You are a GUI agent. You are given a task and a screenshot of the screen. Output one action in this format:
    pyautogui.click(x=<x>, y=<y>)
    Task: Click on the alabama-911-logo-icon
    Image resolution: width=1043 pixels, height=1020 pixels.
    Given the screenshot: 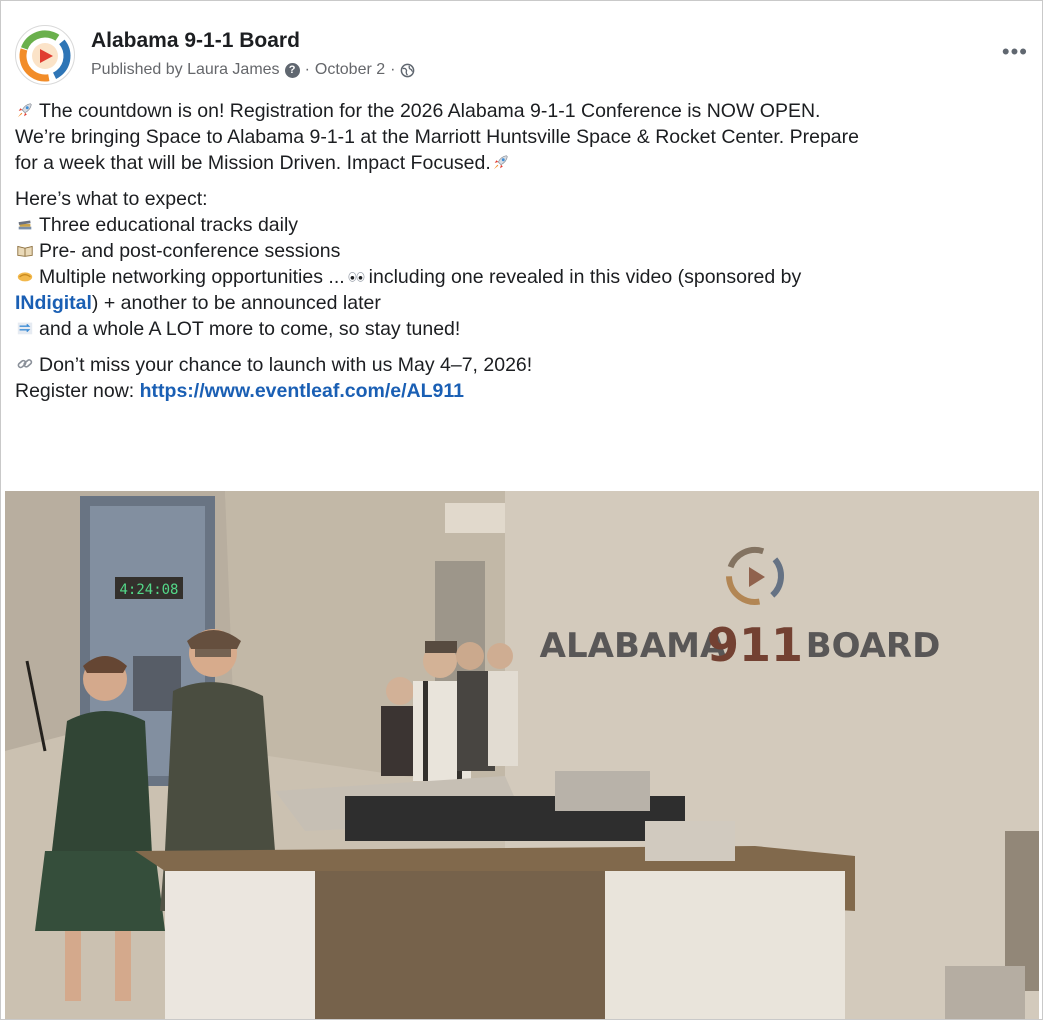 What is the action you would take?
    pyautogui.click(x=45, y=56)
    